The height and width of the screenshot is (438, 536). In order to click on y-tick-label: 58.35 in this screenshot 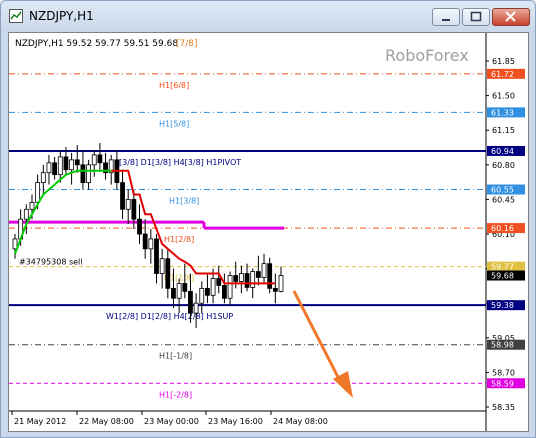, I will do `click(503, 407)`.